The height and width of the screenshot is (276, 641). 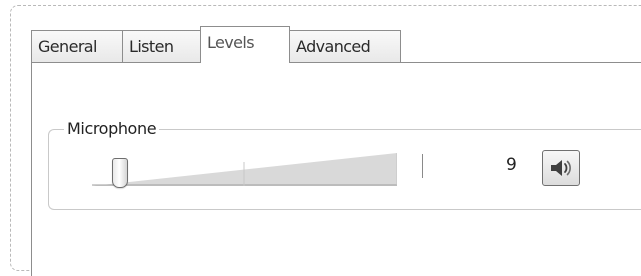 I want to click on level-separator, so click(x=422, y=166).